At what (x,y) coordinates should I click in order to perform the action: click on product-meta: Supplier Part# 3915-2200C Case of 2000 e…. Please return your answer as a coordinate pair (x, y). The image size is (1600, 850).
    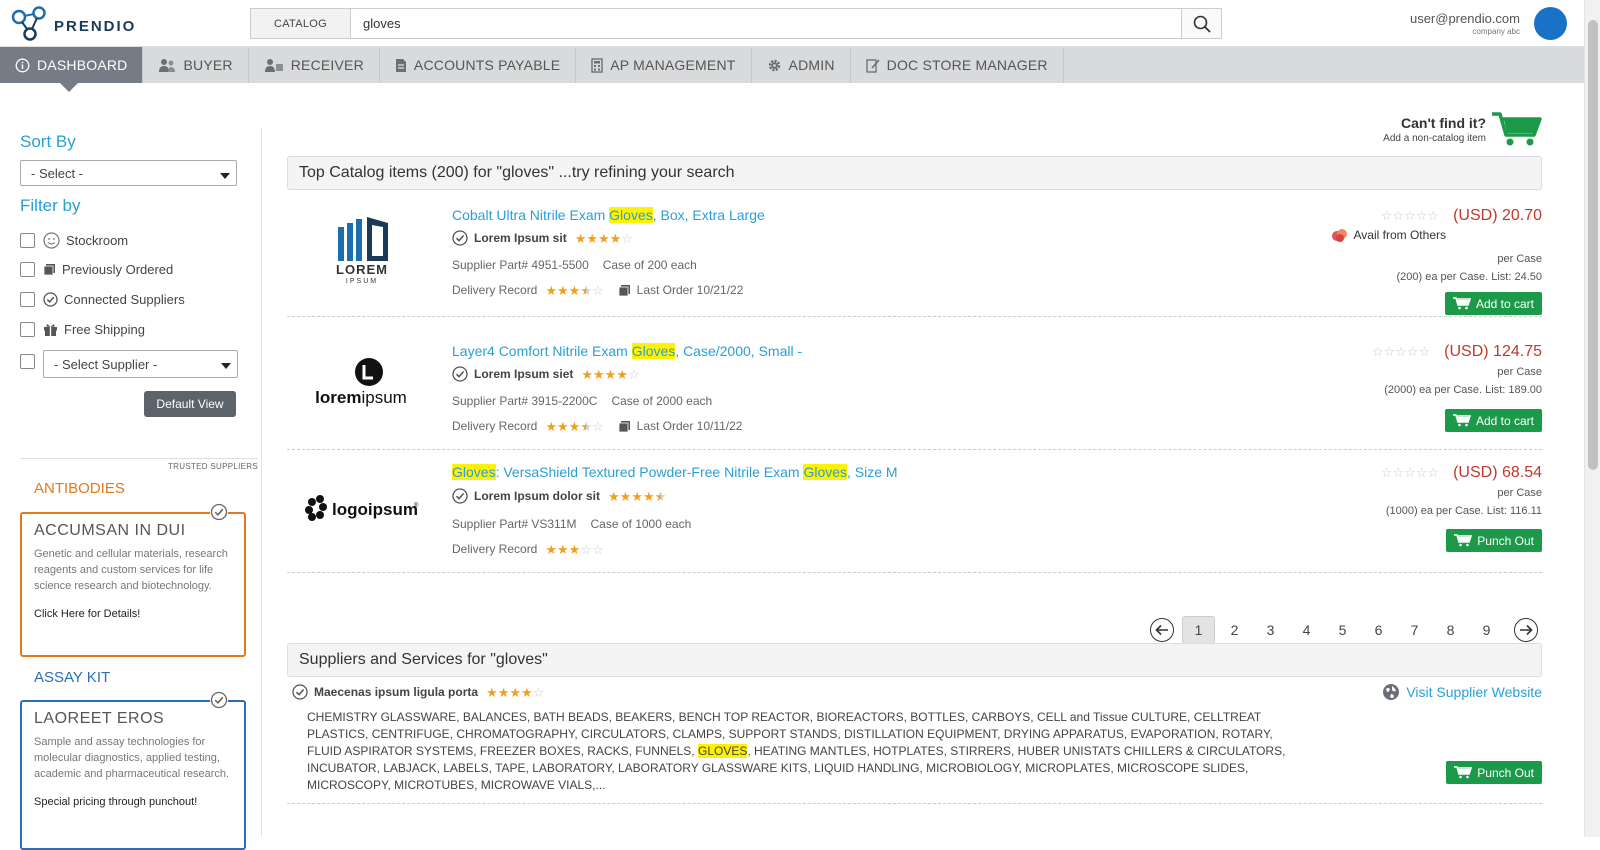
    Looking at the image, I should click on (582, 401).